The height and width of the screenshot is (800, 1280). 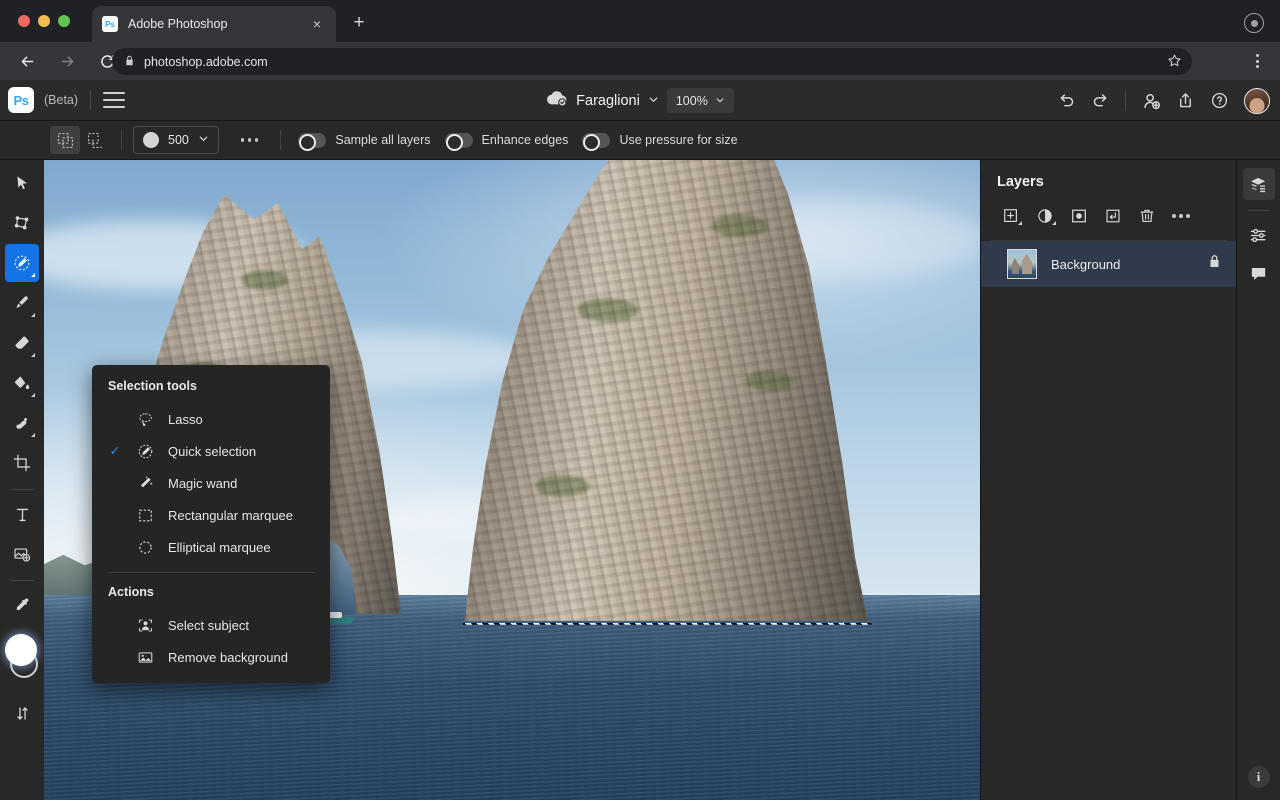 I want to click on layers-panel-toolbar, so click(x=1108, y=215).